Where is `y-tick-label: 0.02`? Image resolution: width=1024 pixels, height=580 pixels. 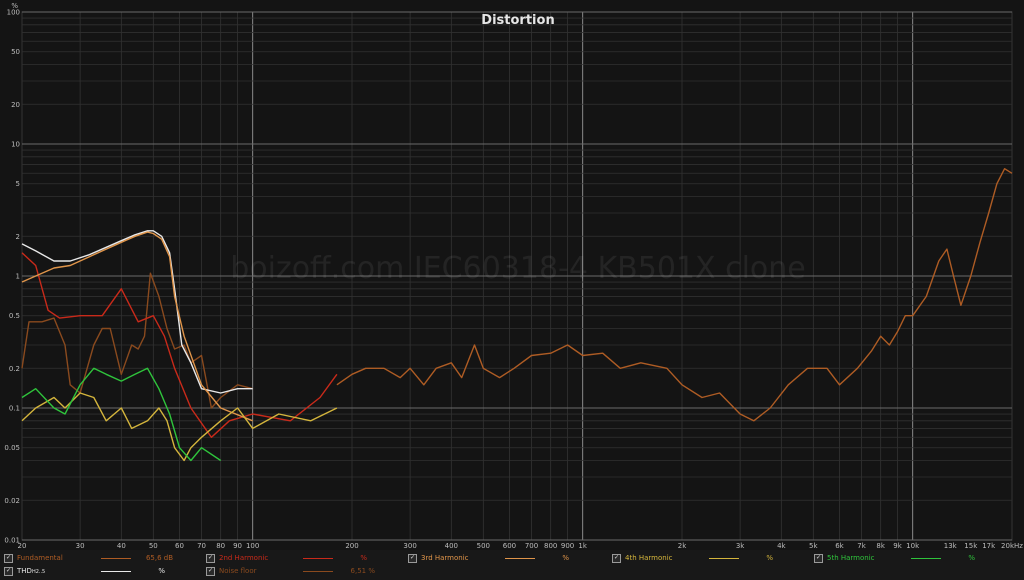 y-tick-label: 0.02 is located at coordinates (12, 501).